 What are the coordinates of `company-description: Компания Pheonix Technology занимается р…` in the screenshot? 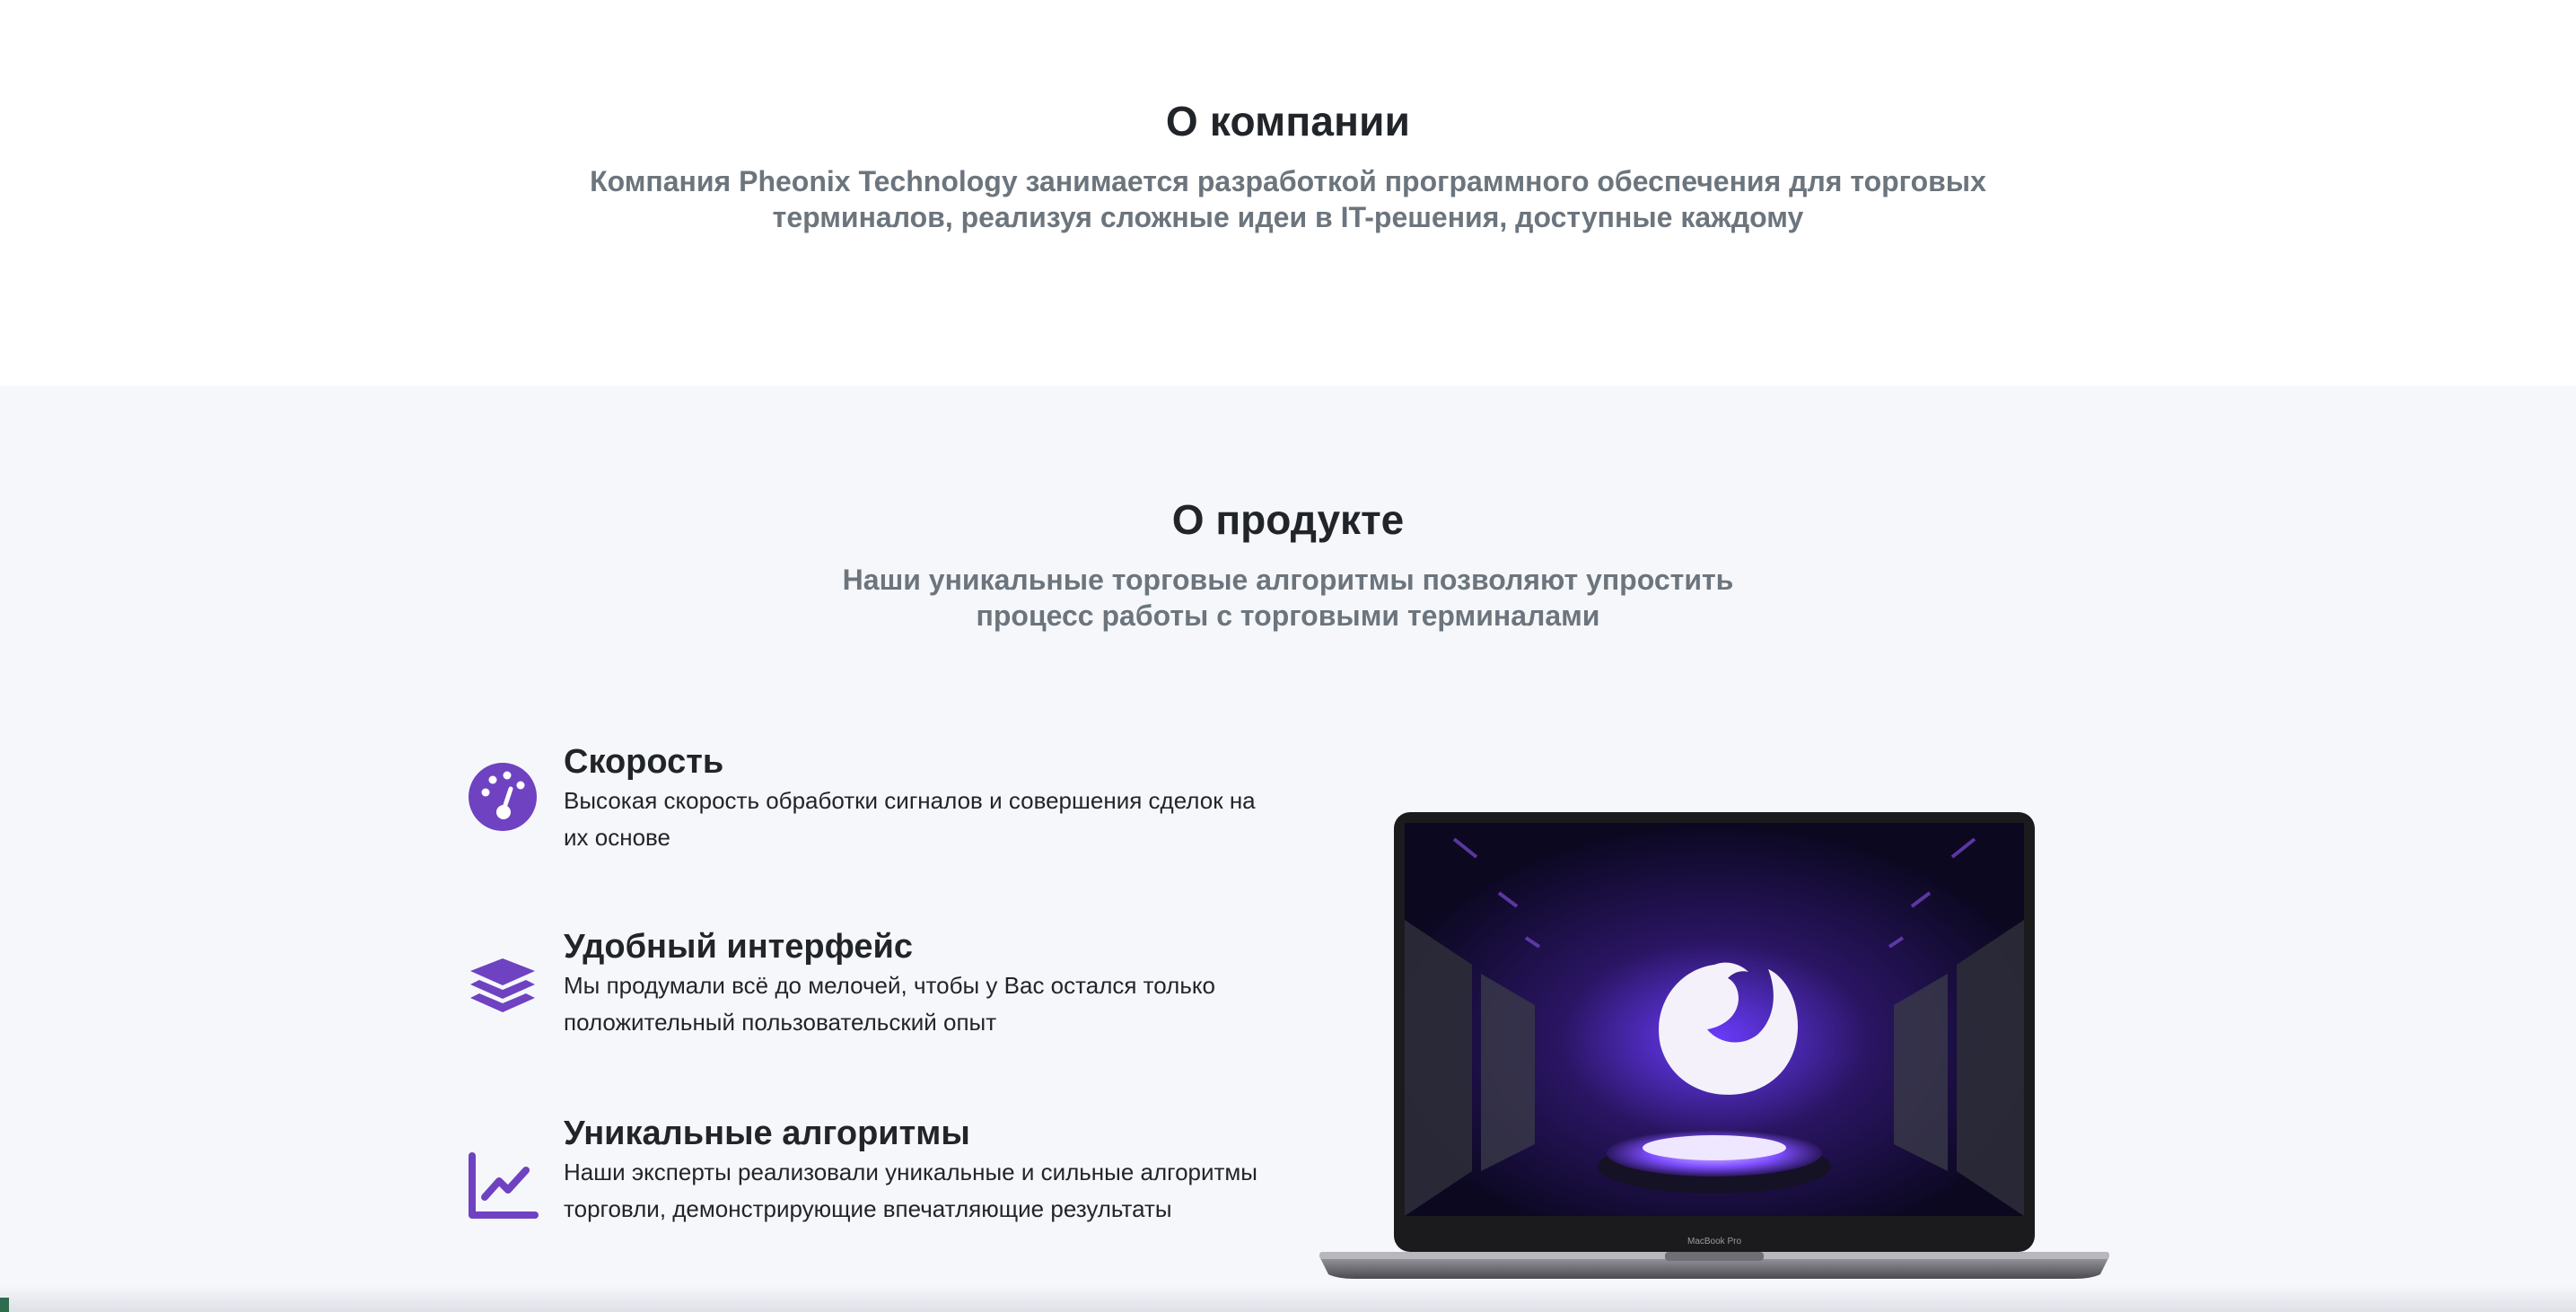 It's located at (1288, 199).